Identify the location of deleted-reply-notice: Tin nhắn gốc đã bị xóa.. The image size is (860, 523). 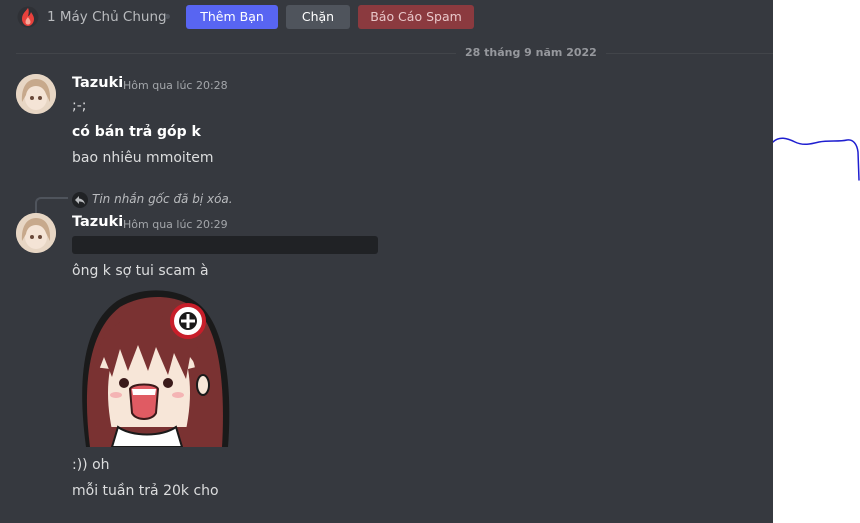
(162, 199).